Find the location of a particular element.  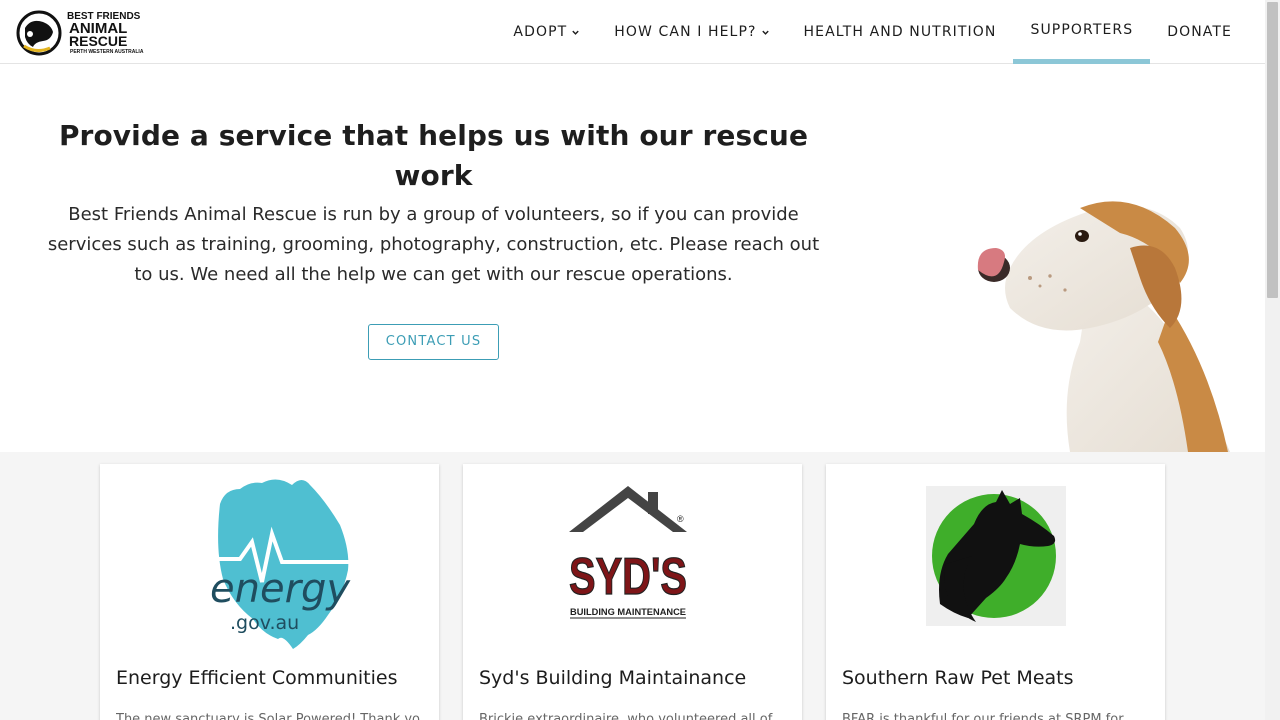

southern-raw-pet-meats-logo is located at coordinates (996, 556).